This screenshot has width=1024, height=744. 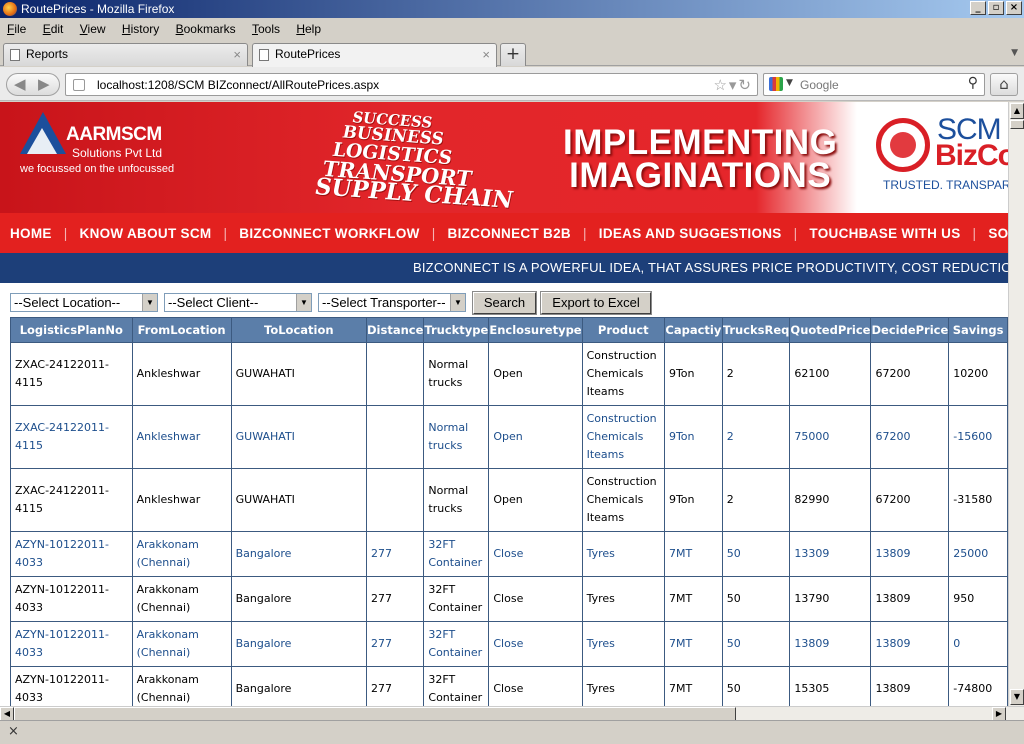 I want to click on tab-label: RoutePrices, so click(x=308, y=54).